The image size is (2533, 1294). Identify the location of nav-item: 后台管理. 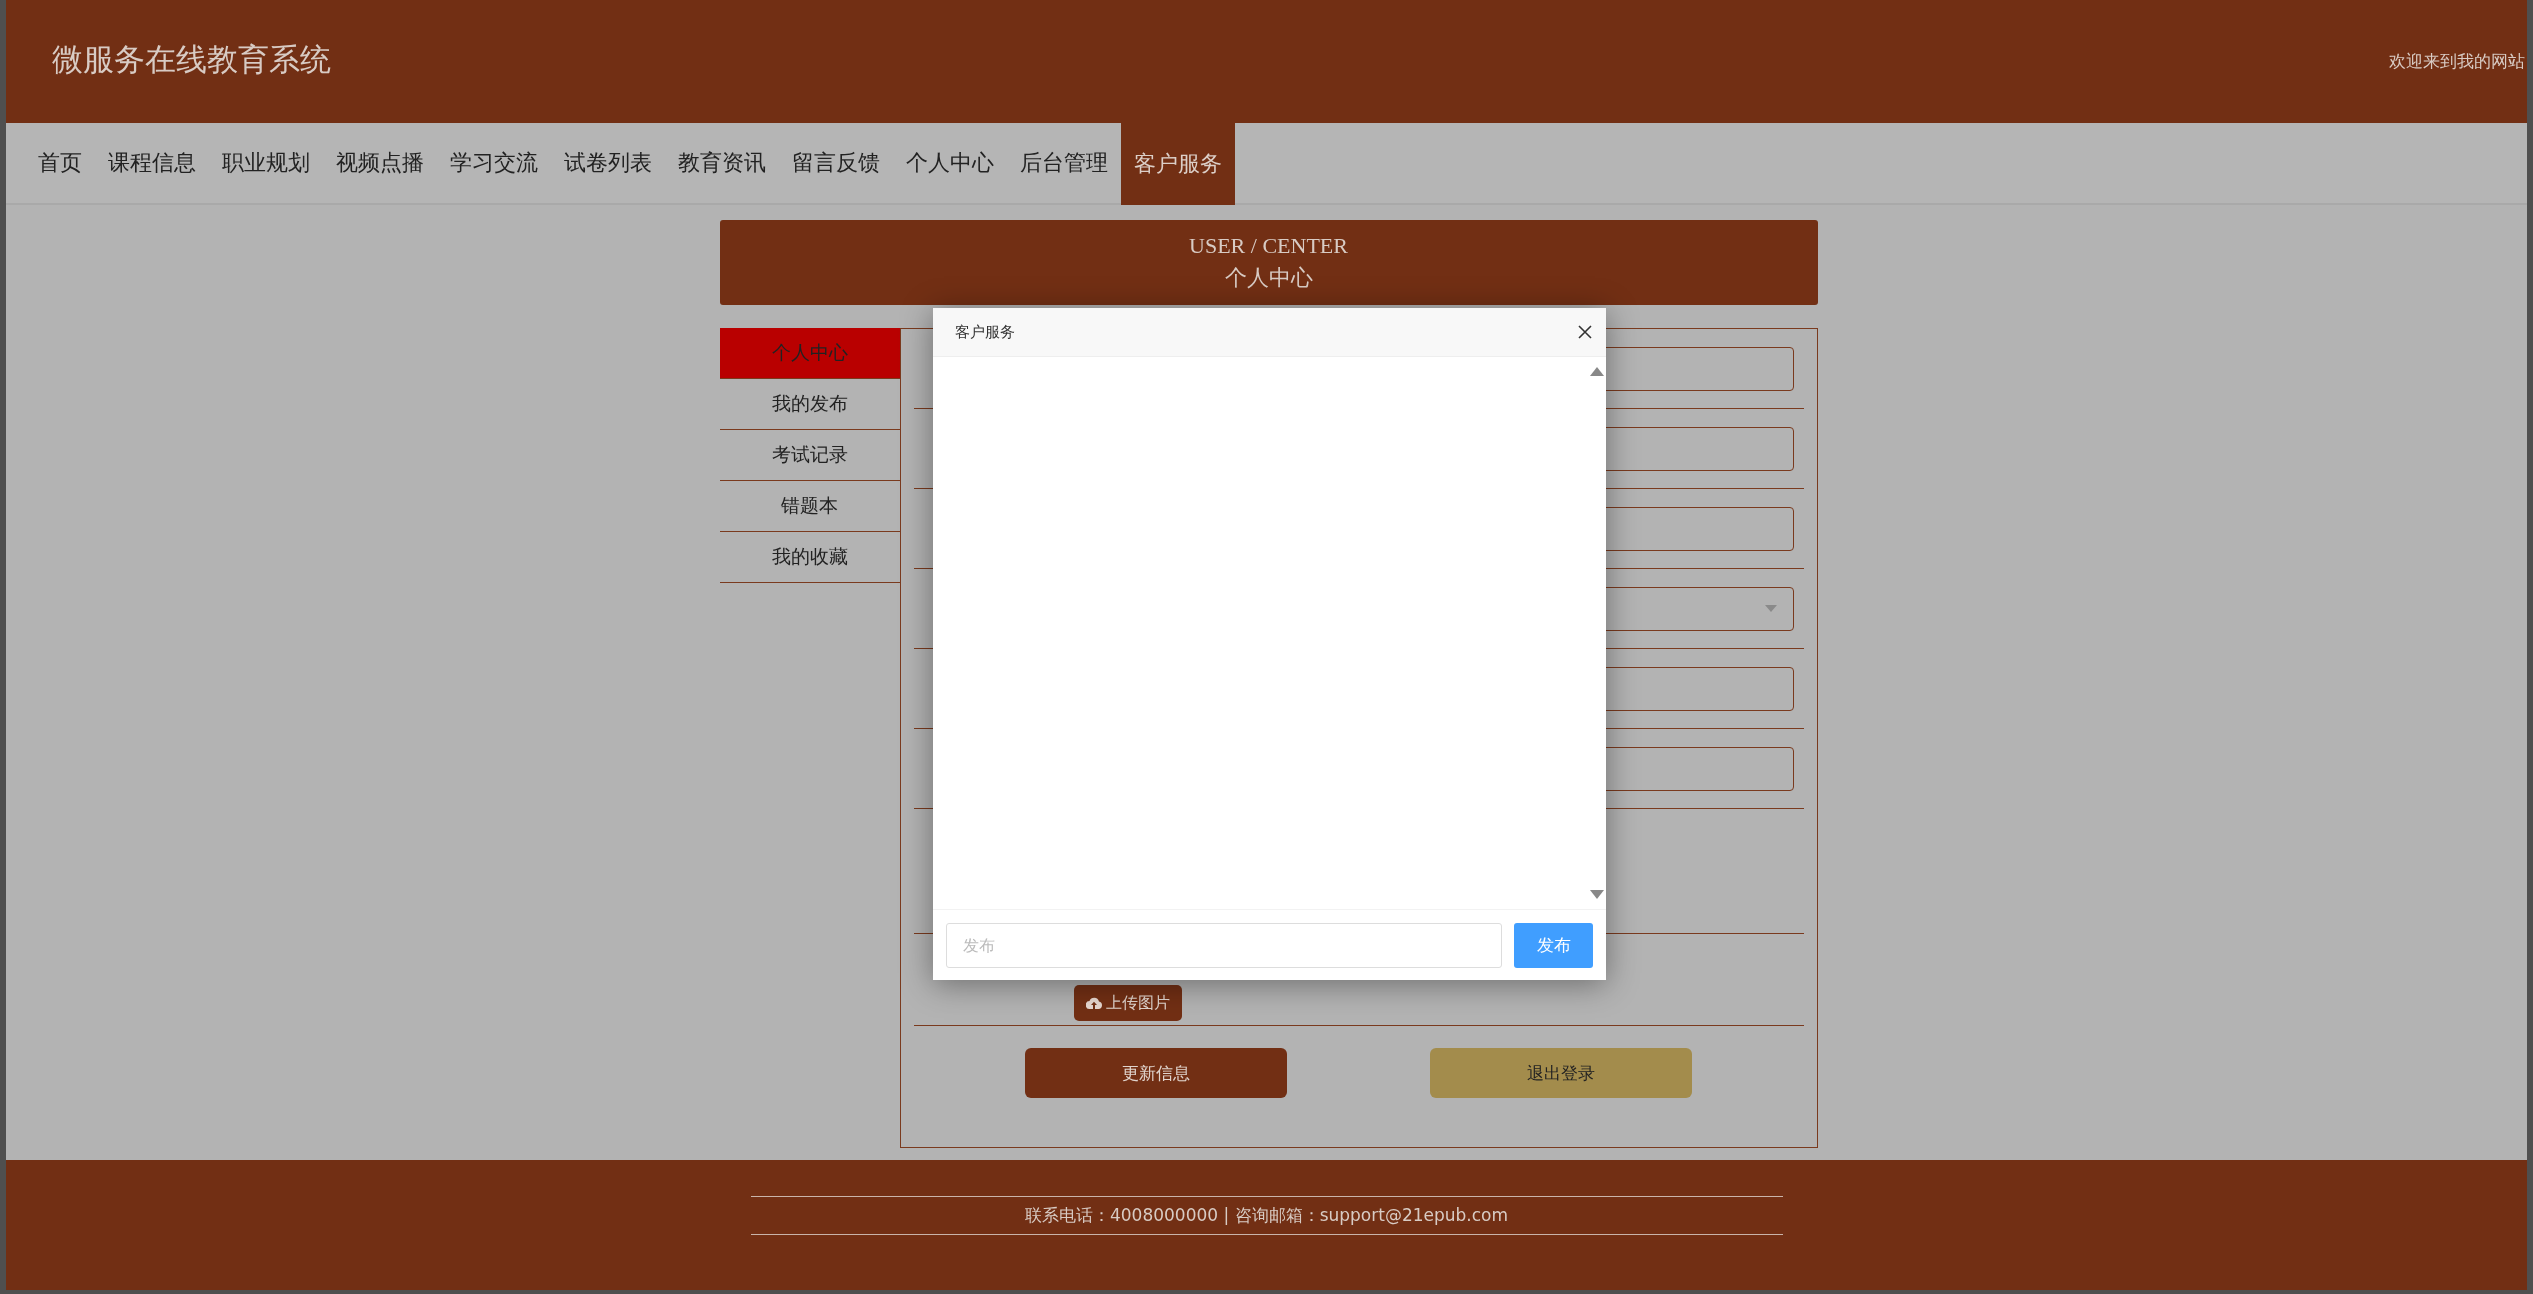
(1064, 163).